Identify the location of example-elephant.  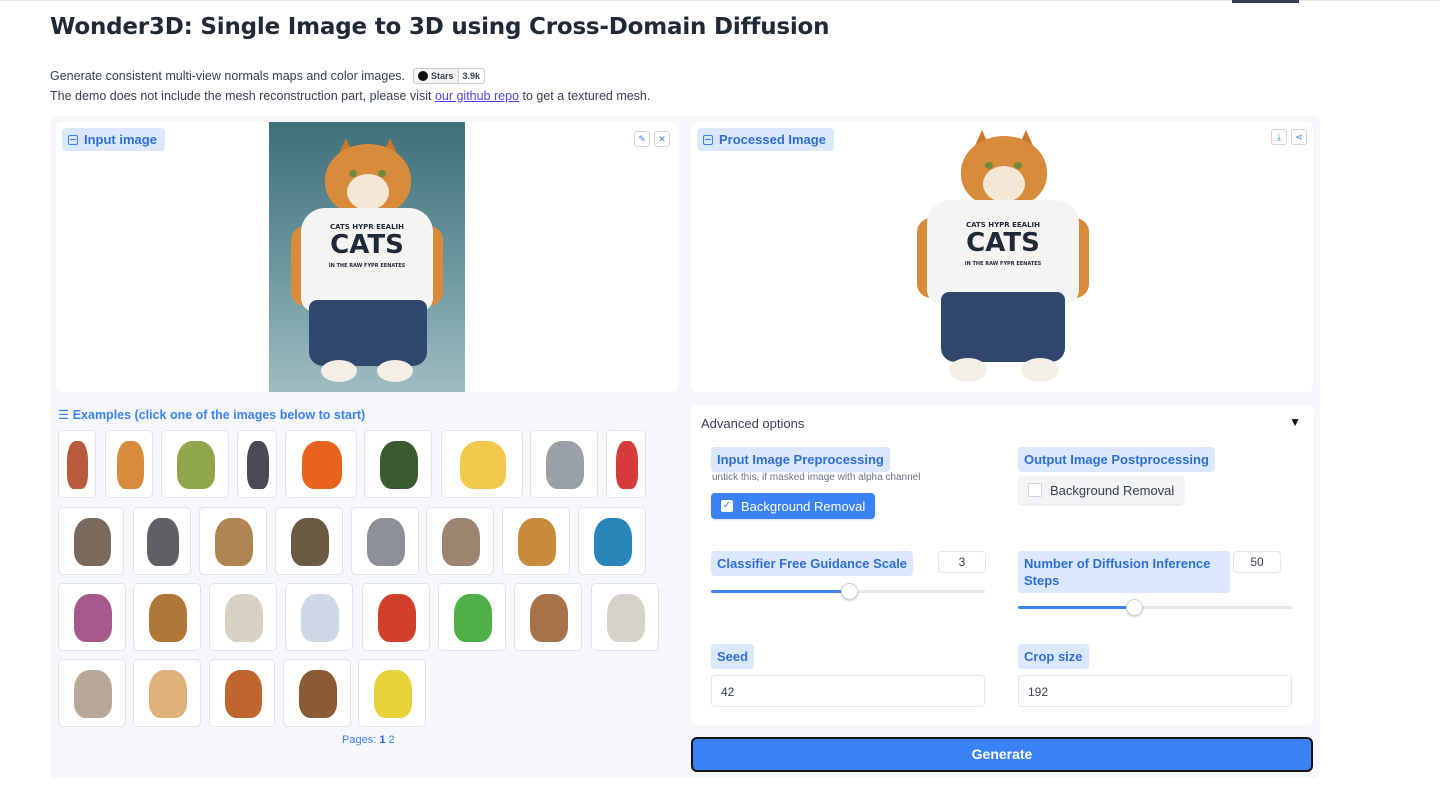
(162, 541).